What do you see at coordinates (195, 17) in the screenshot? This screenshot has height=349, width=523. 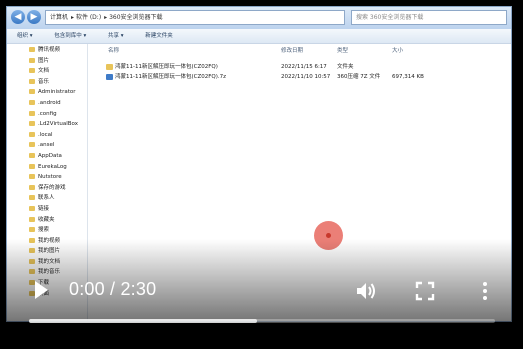 I see `address-bar: 计算机 ▸ 软件 (D:) ▸ 360安全浏览器下载` at bounding box center [195, 17].